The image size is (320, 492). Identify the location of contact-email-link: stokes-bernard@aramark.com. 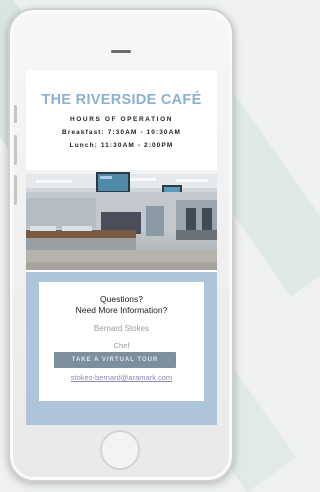
(121, 377).